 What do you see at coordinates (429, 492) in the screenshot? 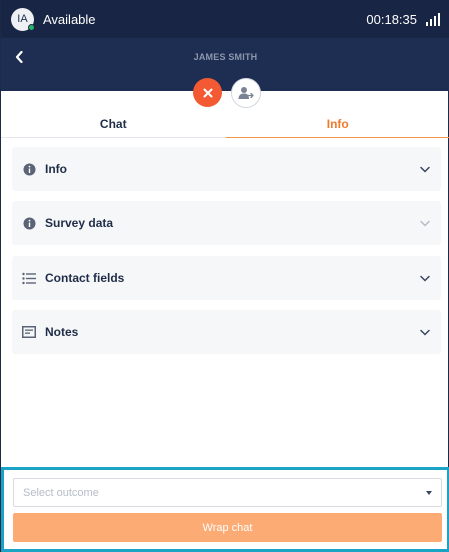
I see `caret-down-icon` at bounding box center [429, 492].